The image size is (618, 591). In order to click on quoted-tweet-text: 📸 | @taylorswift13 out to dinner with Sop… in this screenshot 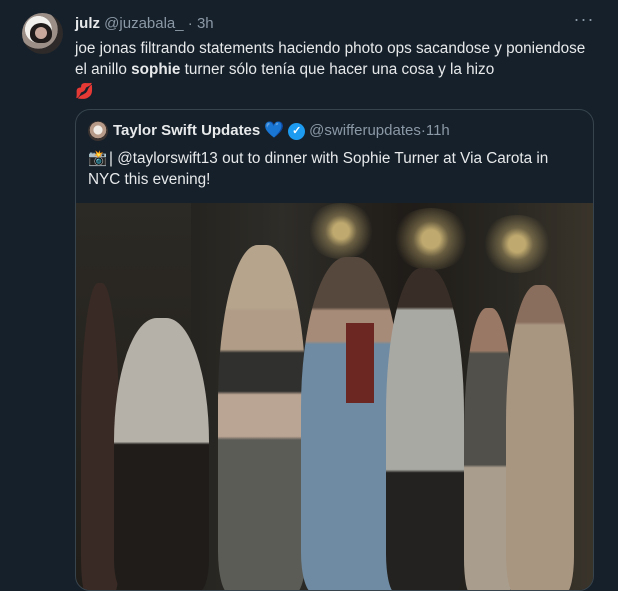, I will do `click(333, 169)`.